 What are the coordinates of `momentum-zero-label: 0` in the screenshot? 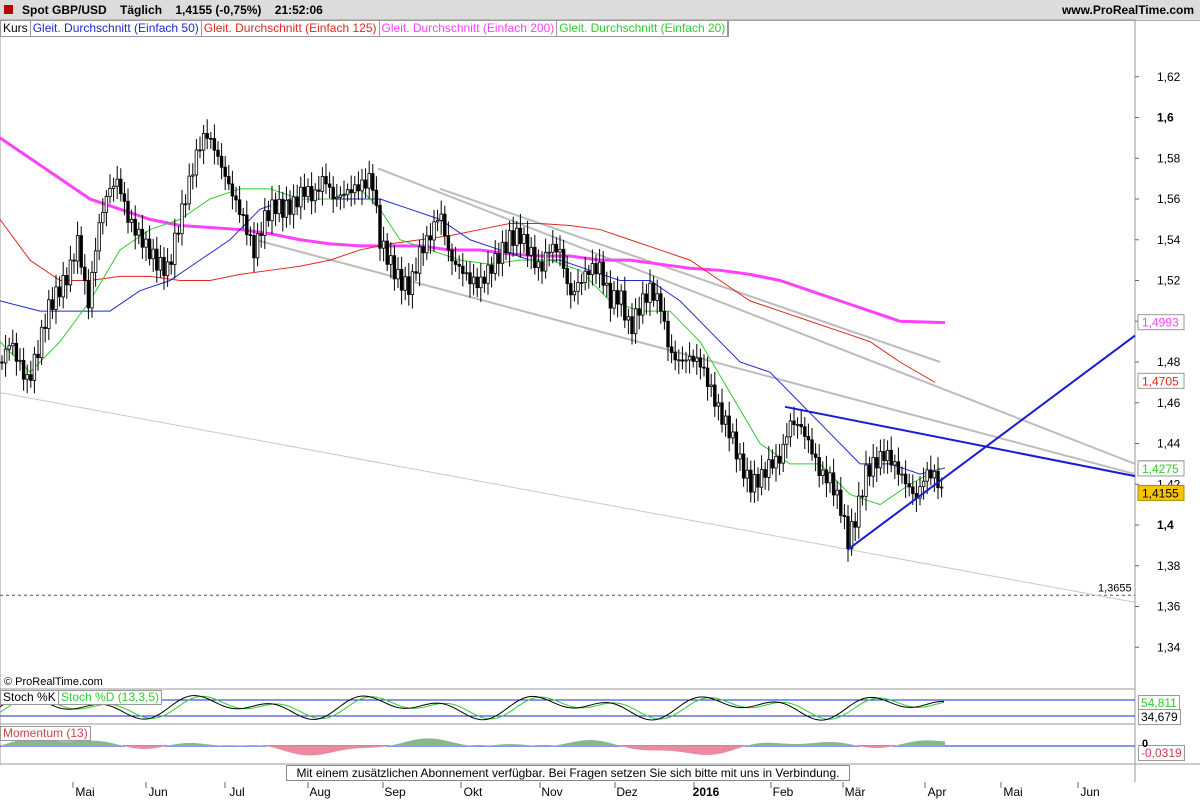 It's located at (1145, 744).